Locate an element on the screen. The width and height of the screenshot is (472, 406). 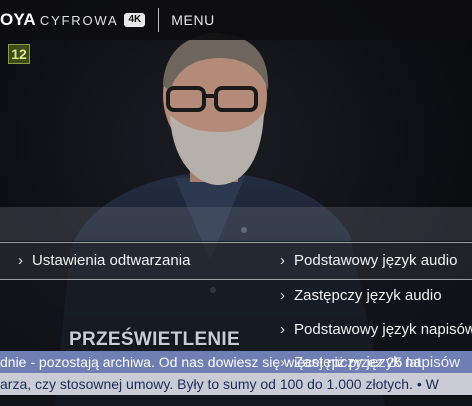
brand-logo: OYA CYFROWA 4K is located at coordinates (73, 20).